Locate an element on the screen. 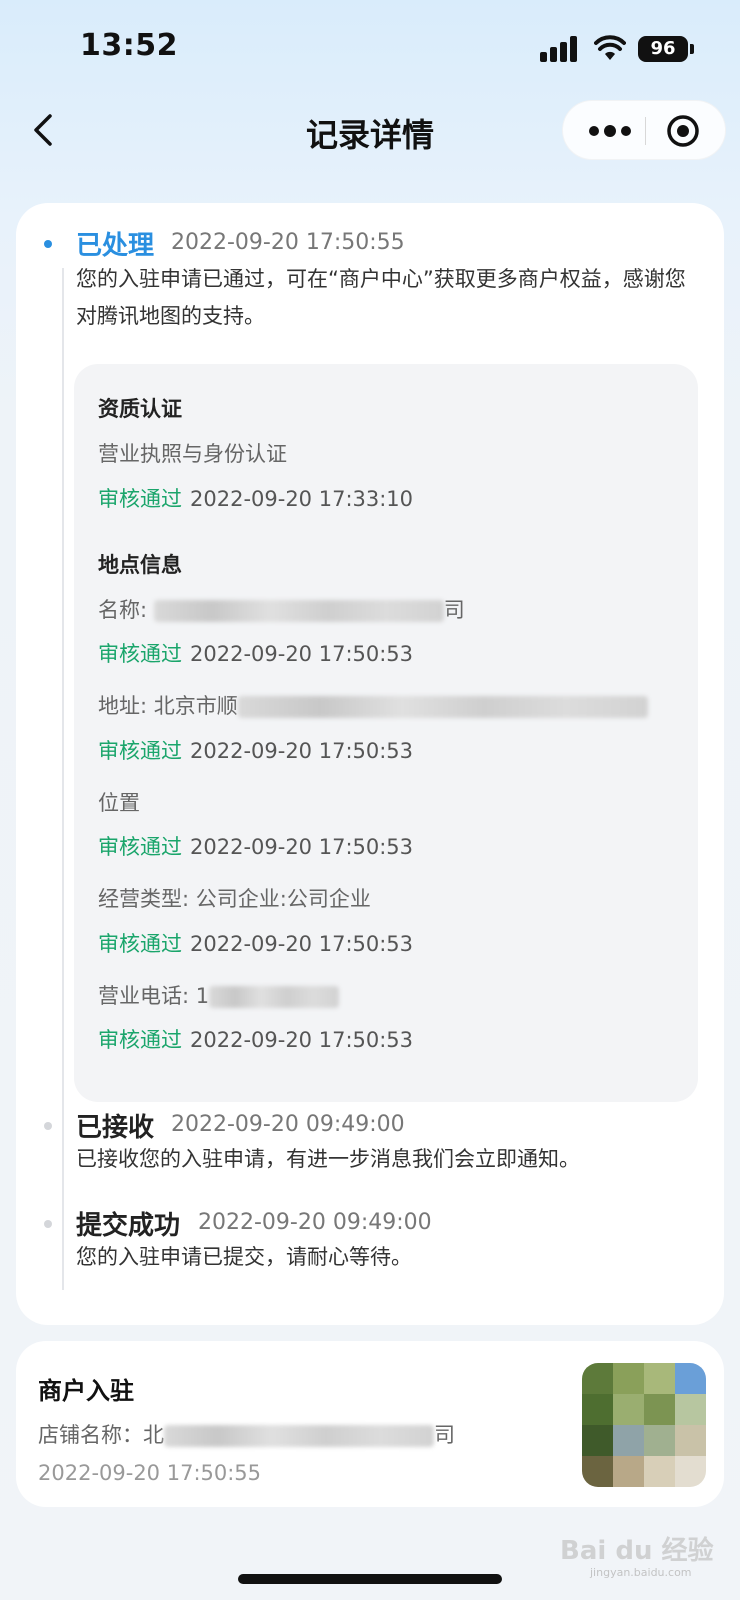 The width and height of the screenshot is (740, 1600). submitted-desc: 您的入驻申请已提交，请耐心等待。 is located at coordinates (244, 1257).